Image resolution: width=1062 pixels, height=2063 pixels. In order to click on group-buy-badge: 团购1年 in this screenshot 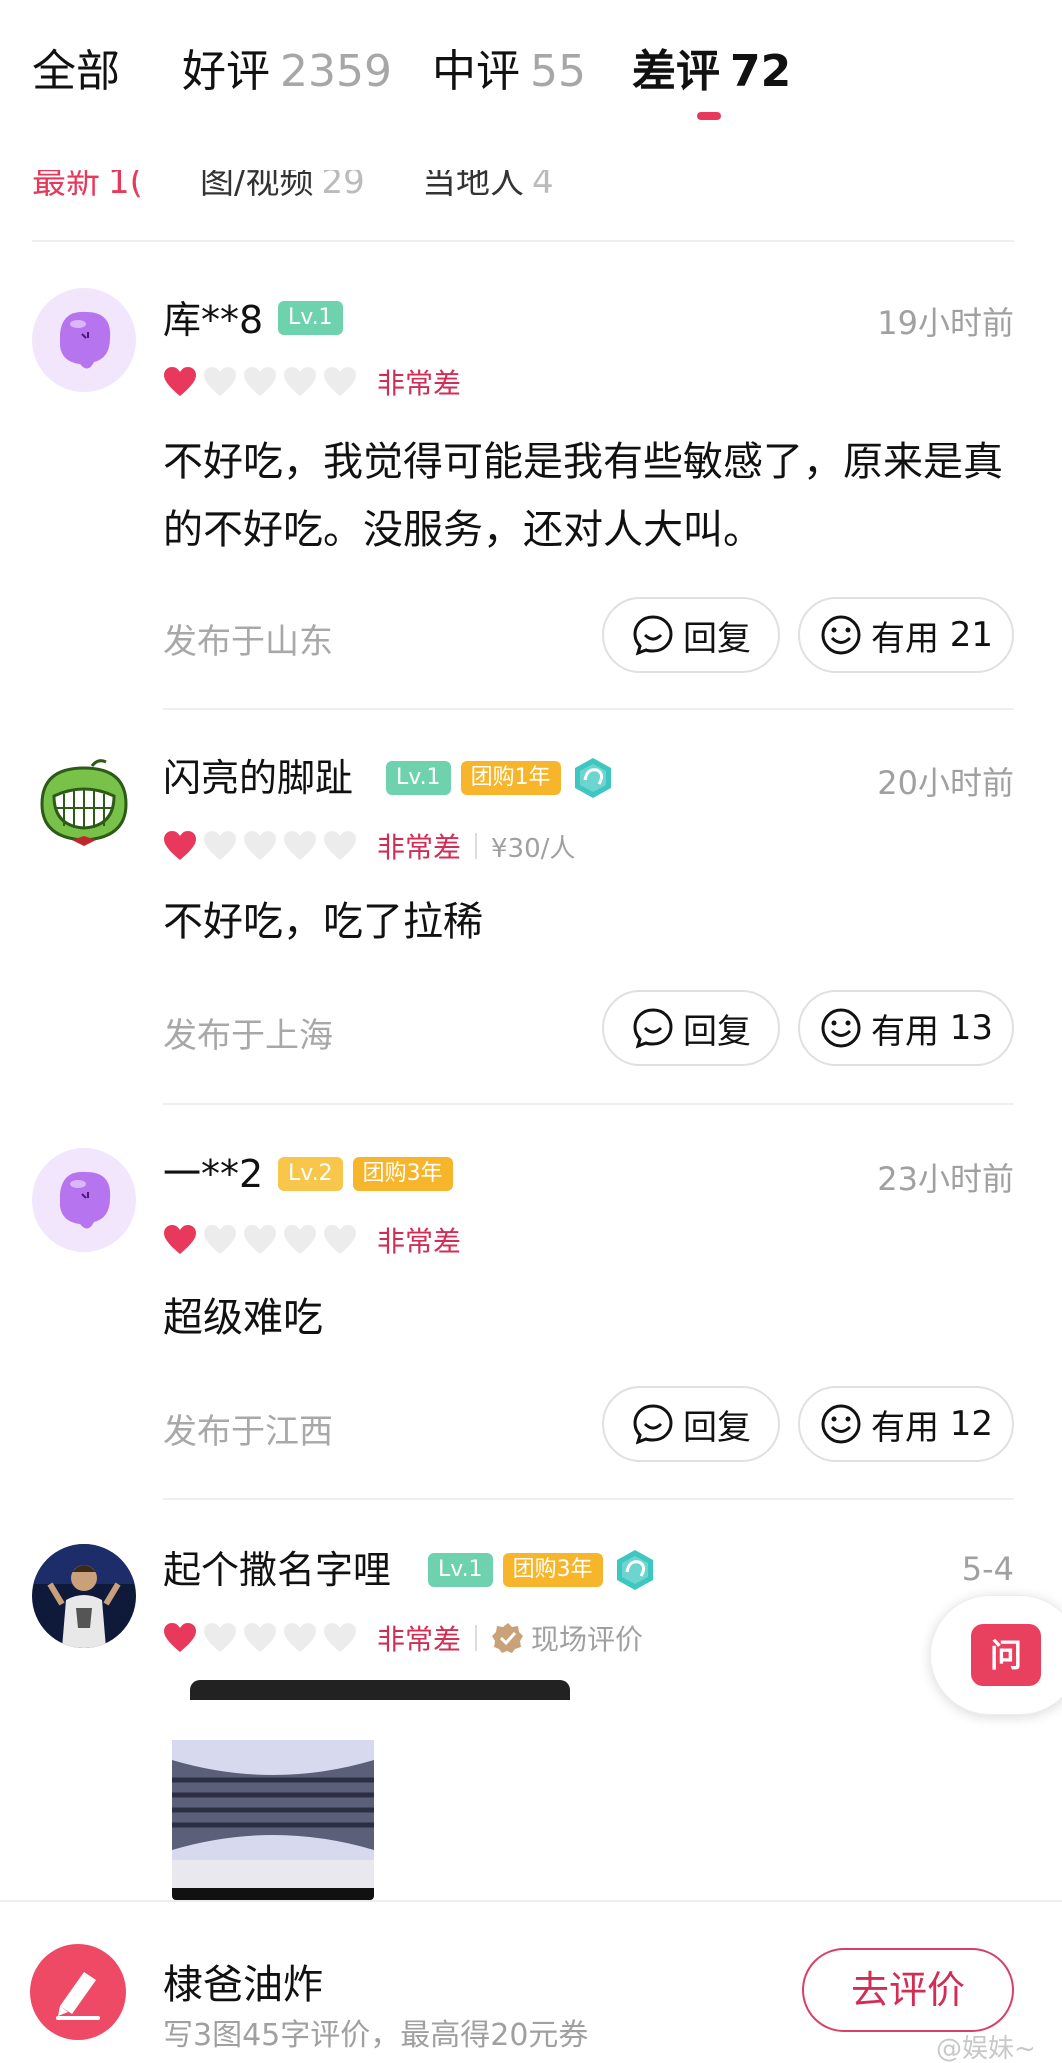, I will do `click(510, 778)`.